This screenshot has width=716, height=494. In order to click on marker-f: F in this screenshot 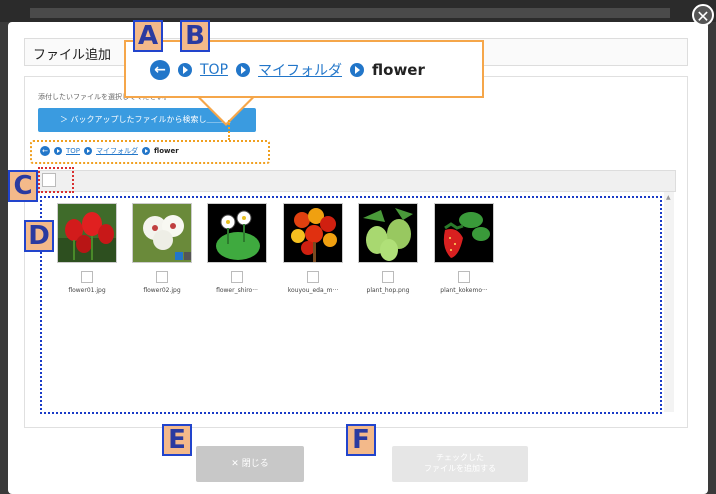, I will do `click(361, 440)`.